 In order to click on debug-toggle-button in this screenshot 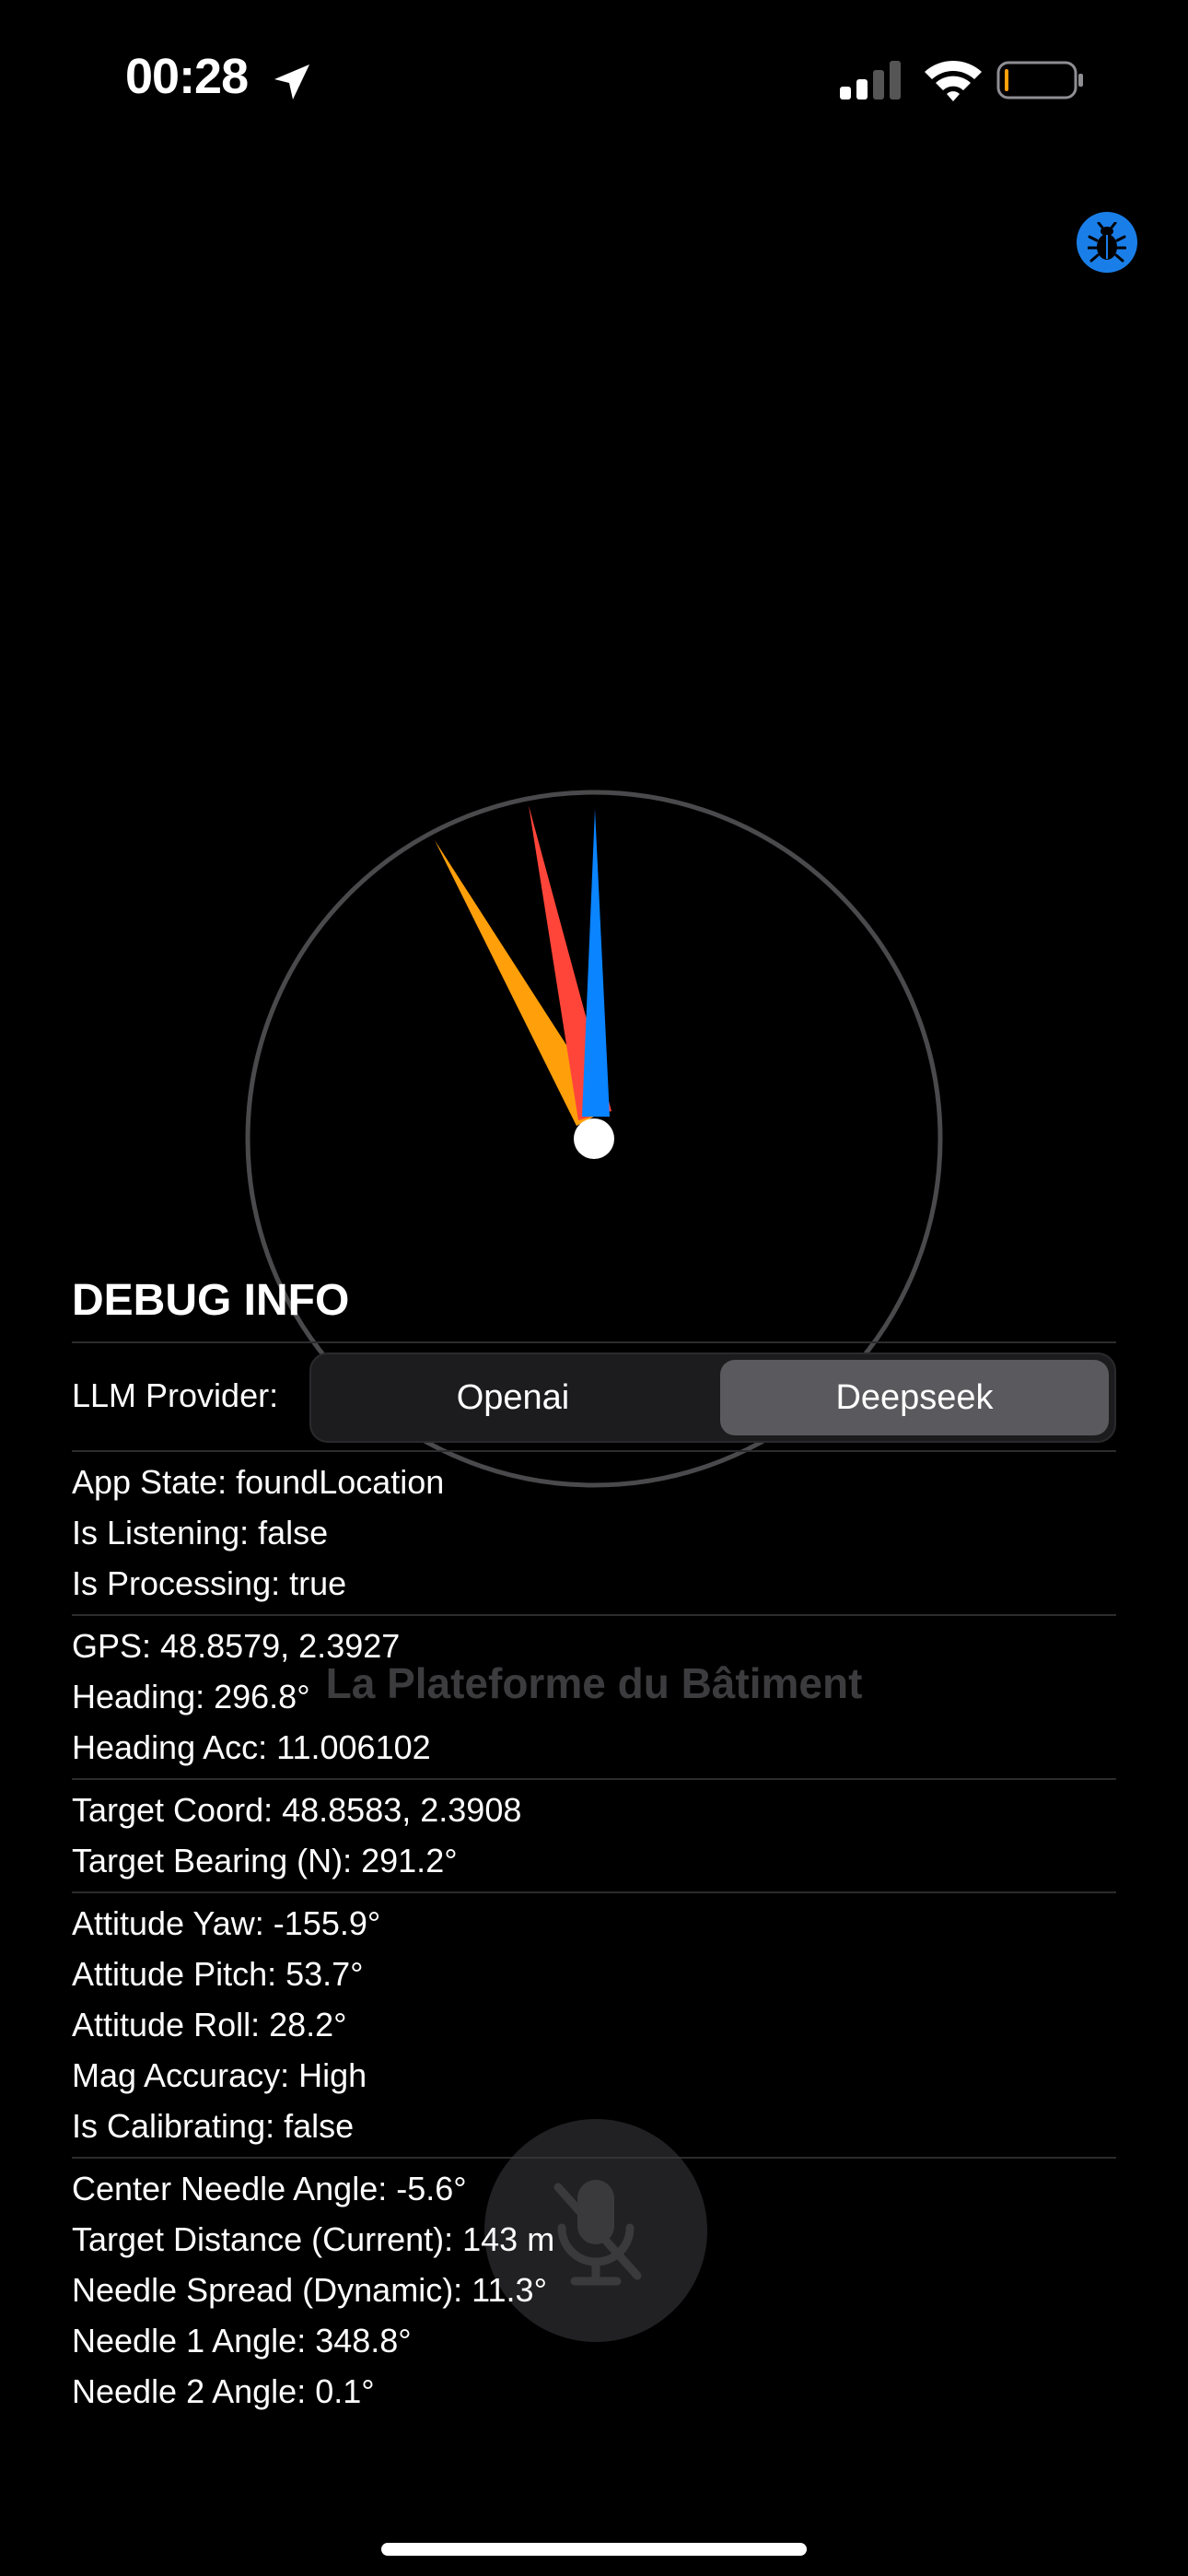, I will do `click(1107, 243)`.